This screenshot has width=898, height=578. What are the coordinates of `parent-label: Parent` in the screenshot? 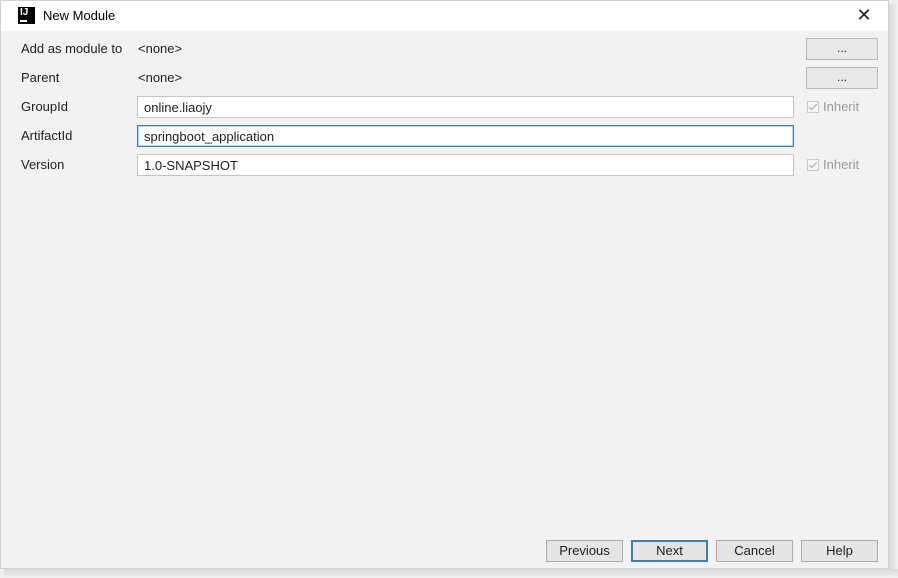 It's located at (40, 77).